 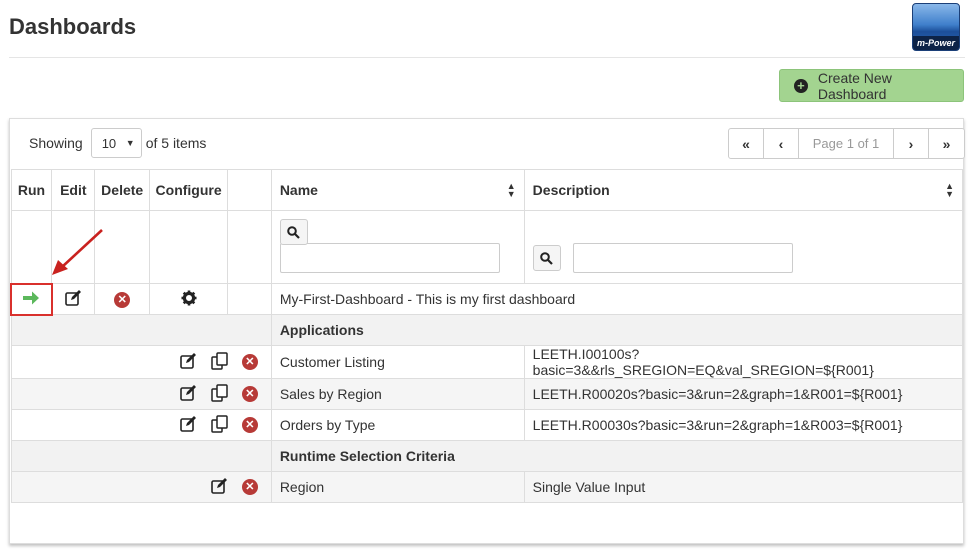 I want to click on col-name-header: Name ▲ ▼, so click(x=397, y=190).